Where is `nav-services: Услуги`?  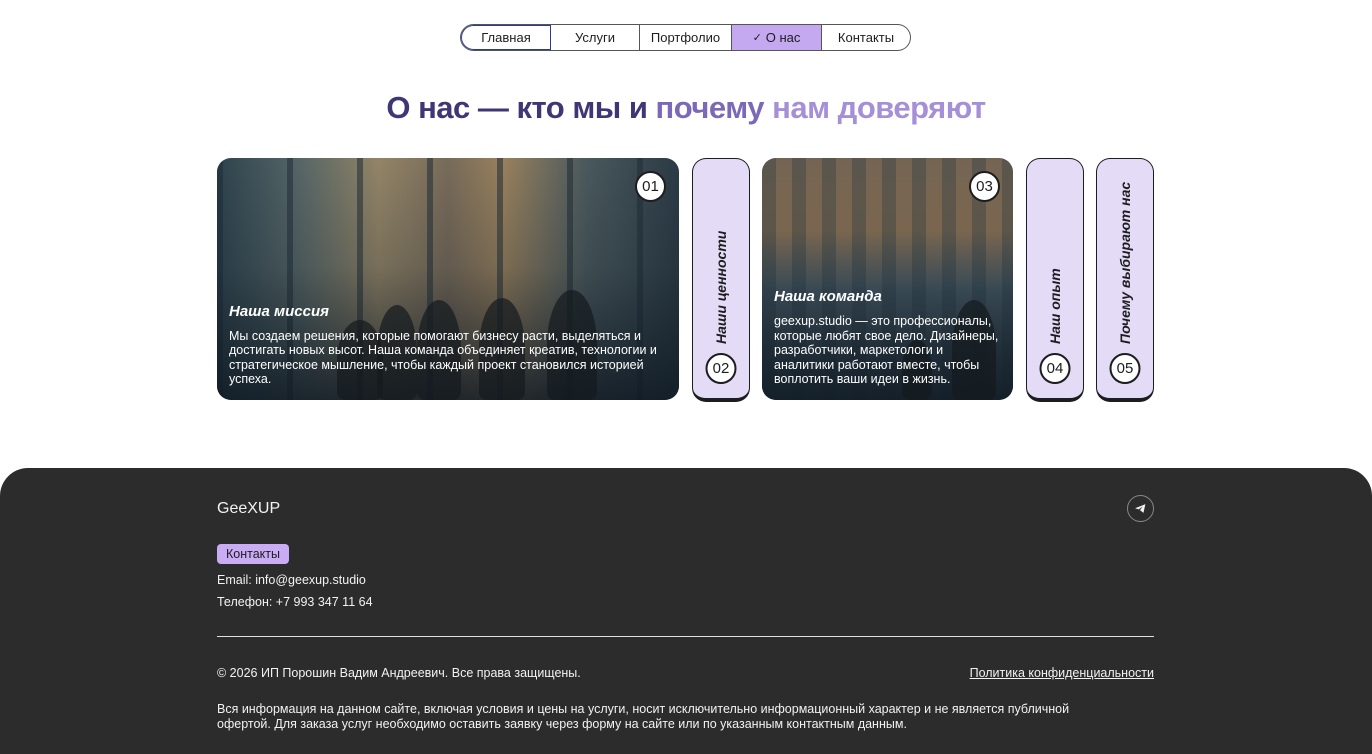 nav-services: Услуги is located at coordinates (595, 37).